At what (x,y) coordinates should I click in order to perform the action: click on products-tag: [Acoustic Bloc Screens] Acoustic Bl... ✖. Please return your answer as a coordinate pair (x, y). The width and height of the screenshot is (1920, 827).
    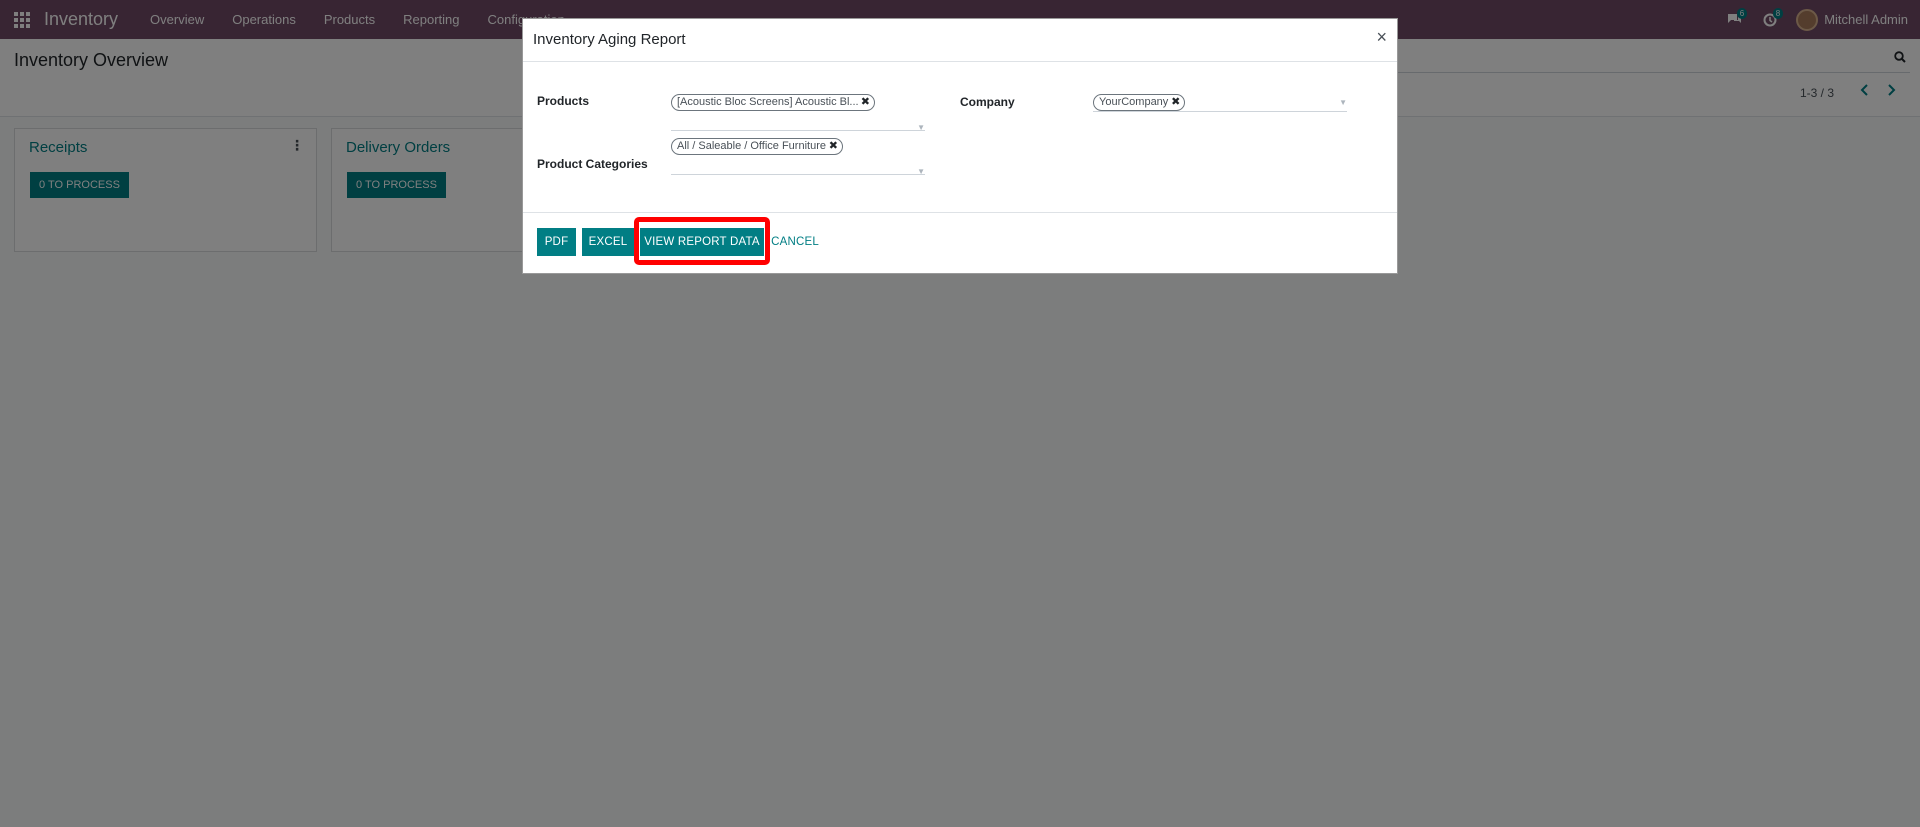
    Looking at the image, I should click on (773, 102).